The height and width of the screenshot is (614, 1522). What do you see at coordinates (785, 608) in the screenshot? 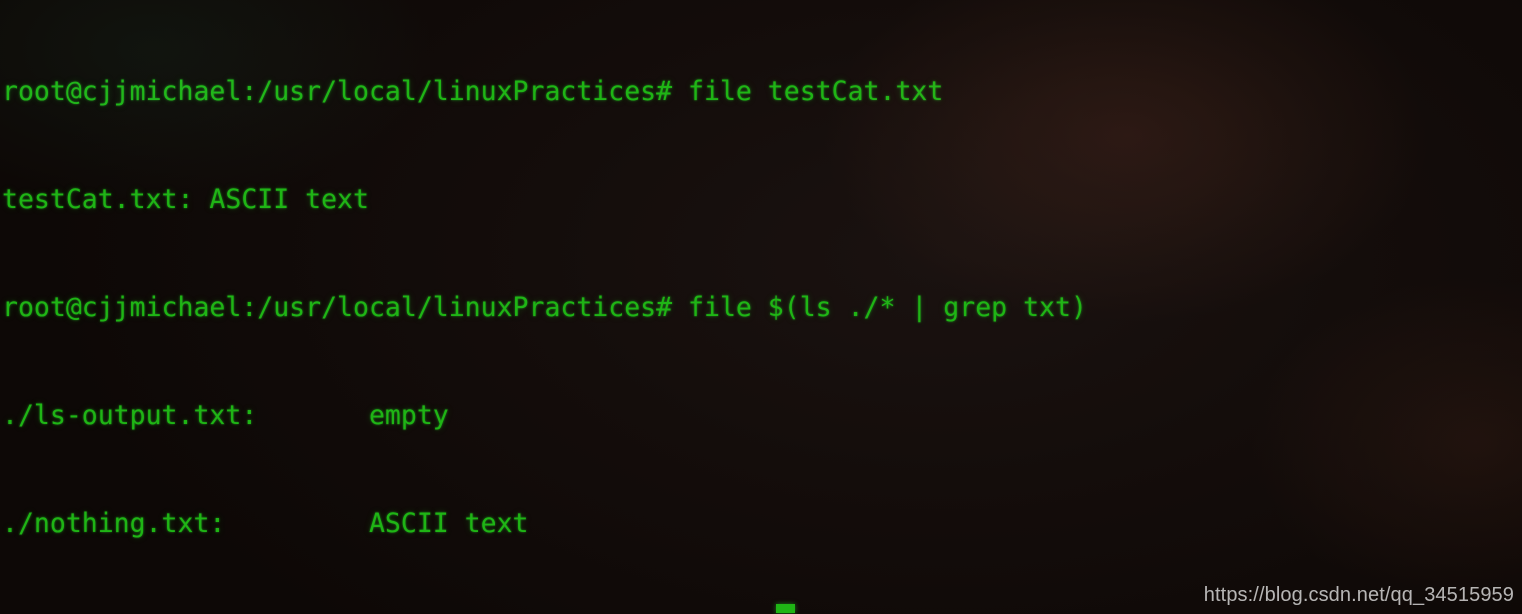
I see `terminal-cursor` at bounding box center [785, 608].